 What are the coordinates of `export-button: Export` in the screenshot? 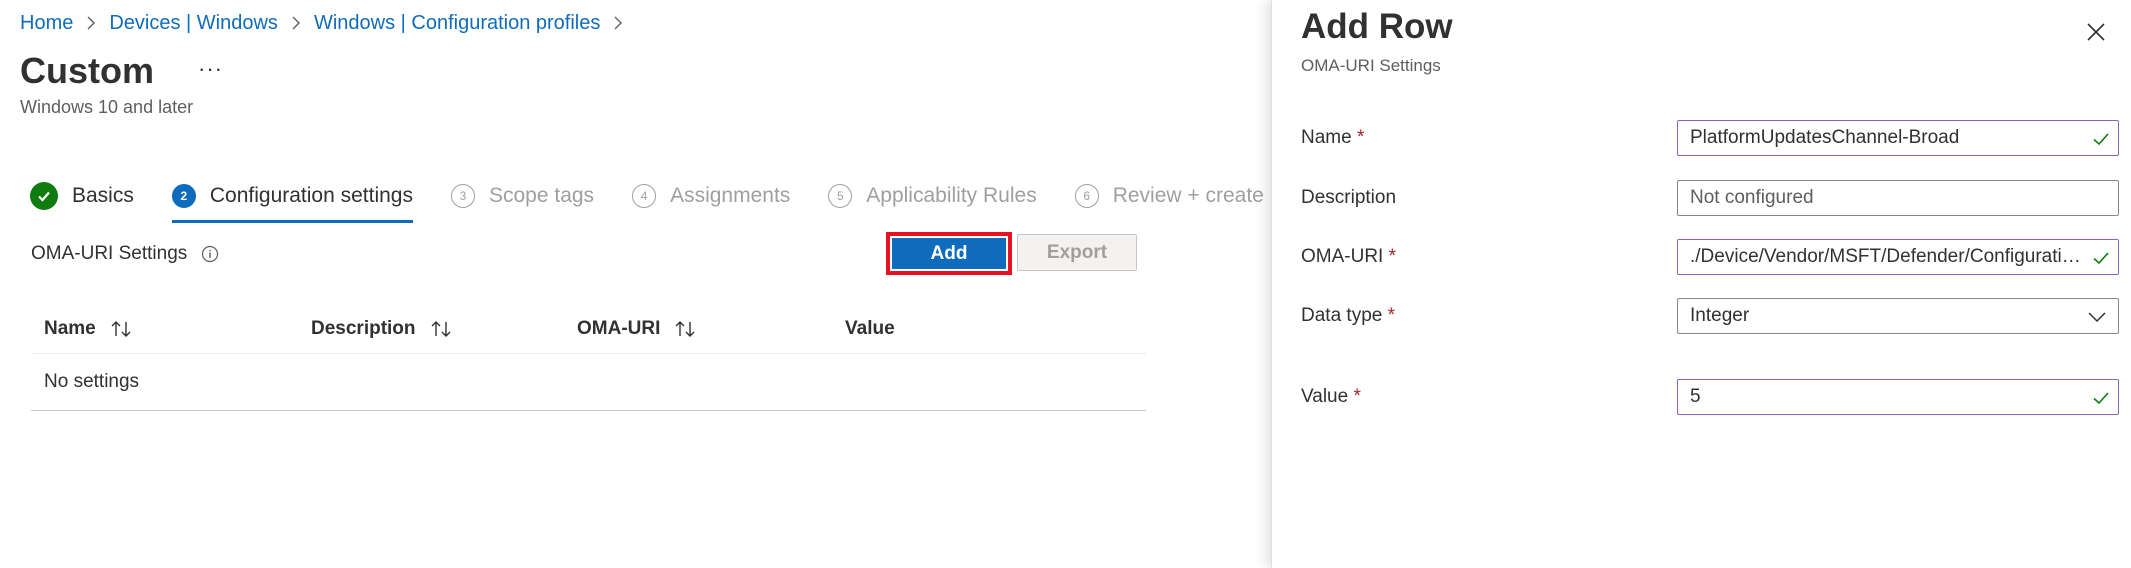 It's located at (1077, 252).